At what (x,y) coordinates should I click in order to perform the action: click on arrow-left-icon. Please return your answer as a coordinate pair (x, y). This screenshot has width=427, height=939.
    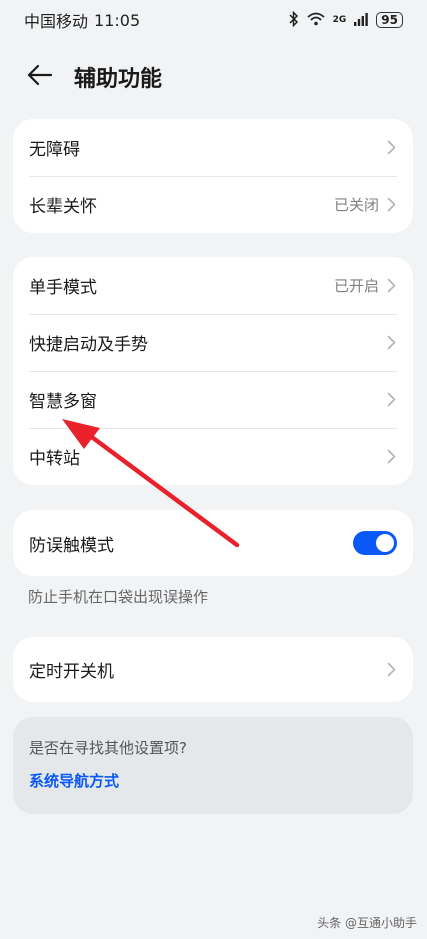
    Looking at the image, I should click on (40, 77).